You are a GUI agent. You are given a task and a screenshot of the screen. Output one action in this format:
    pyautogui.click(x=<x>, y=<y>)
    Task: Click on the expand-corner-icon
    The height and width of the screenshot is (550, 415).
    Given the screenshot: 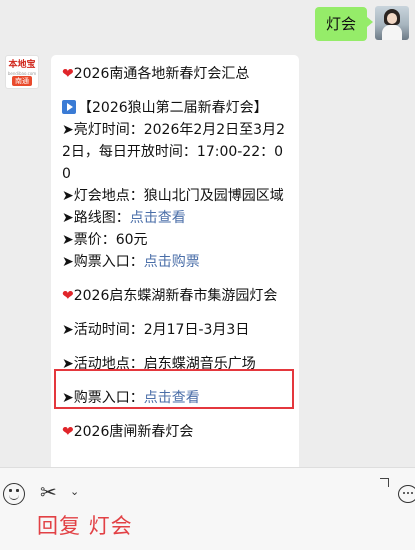 What is the action you would take?
    pyautogui.click(x=384, y=482)
    